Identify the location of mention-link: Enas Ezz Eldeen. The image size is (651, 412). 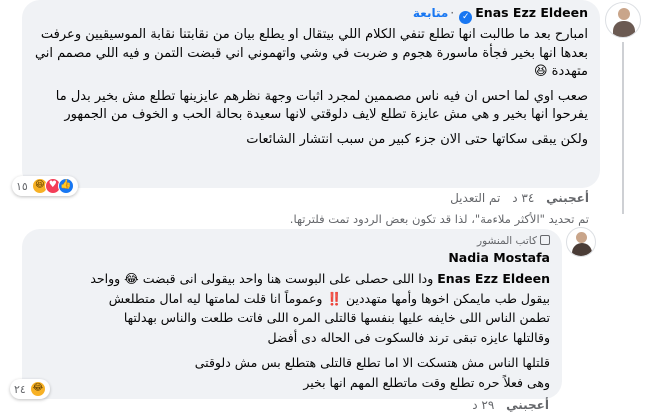
(493, 278).